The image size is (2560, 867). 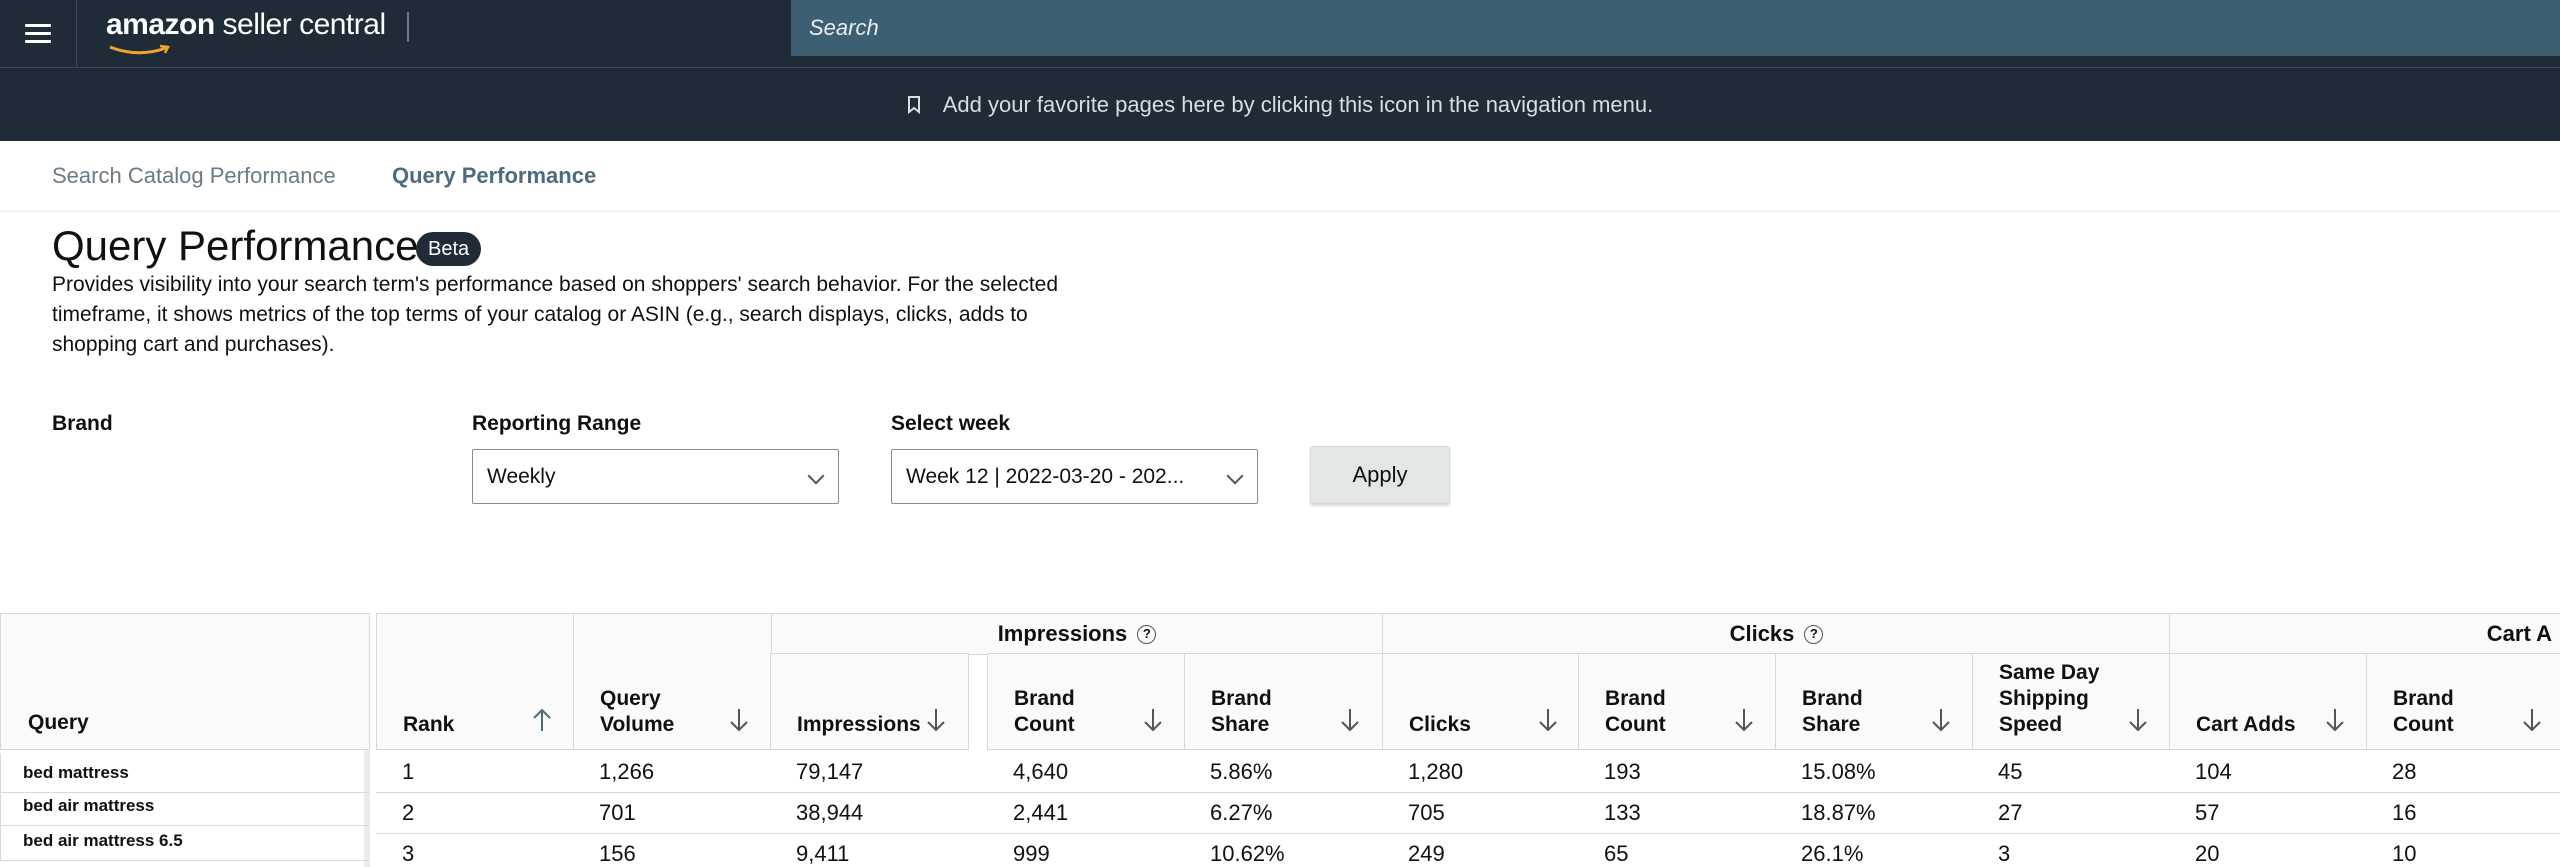 What do you see at coordinates (627, 771) in the screenshot?
I see `table-cell: 1,266` at bounding box center [627, 771].